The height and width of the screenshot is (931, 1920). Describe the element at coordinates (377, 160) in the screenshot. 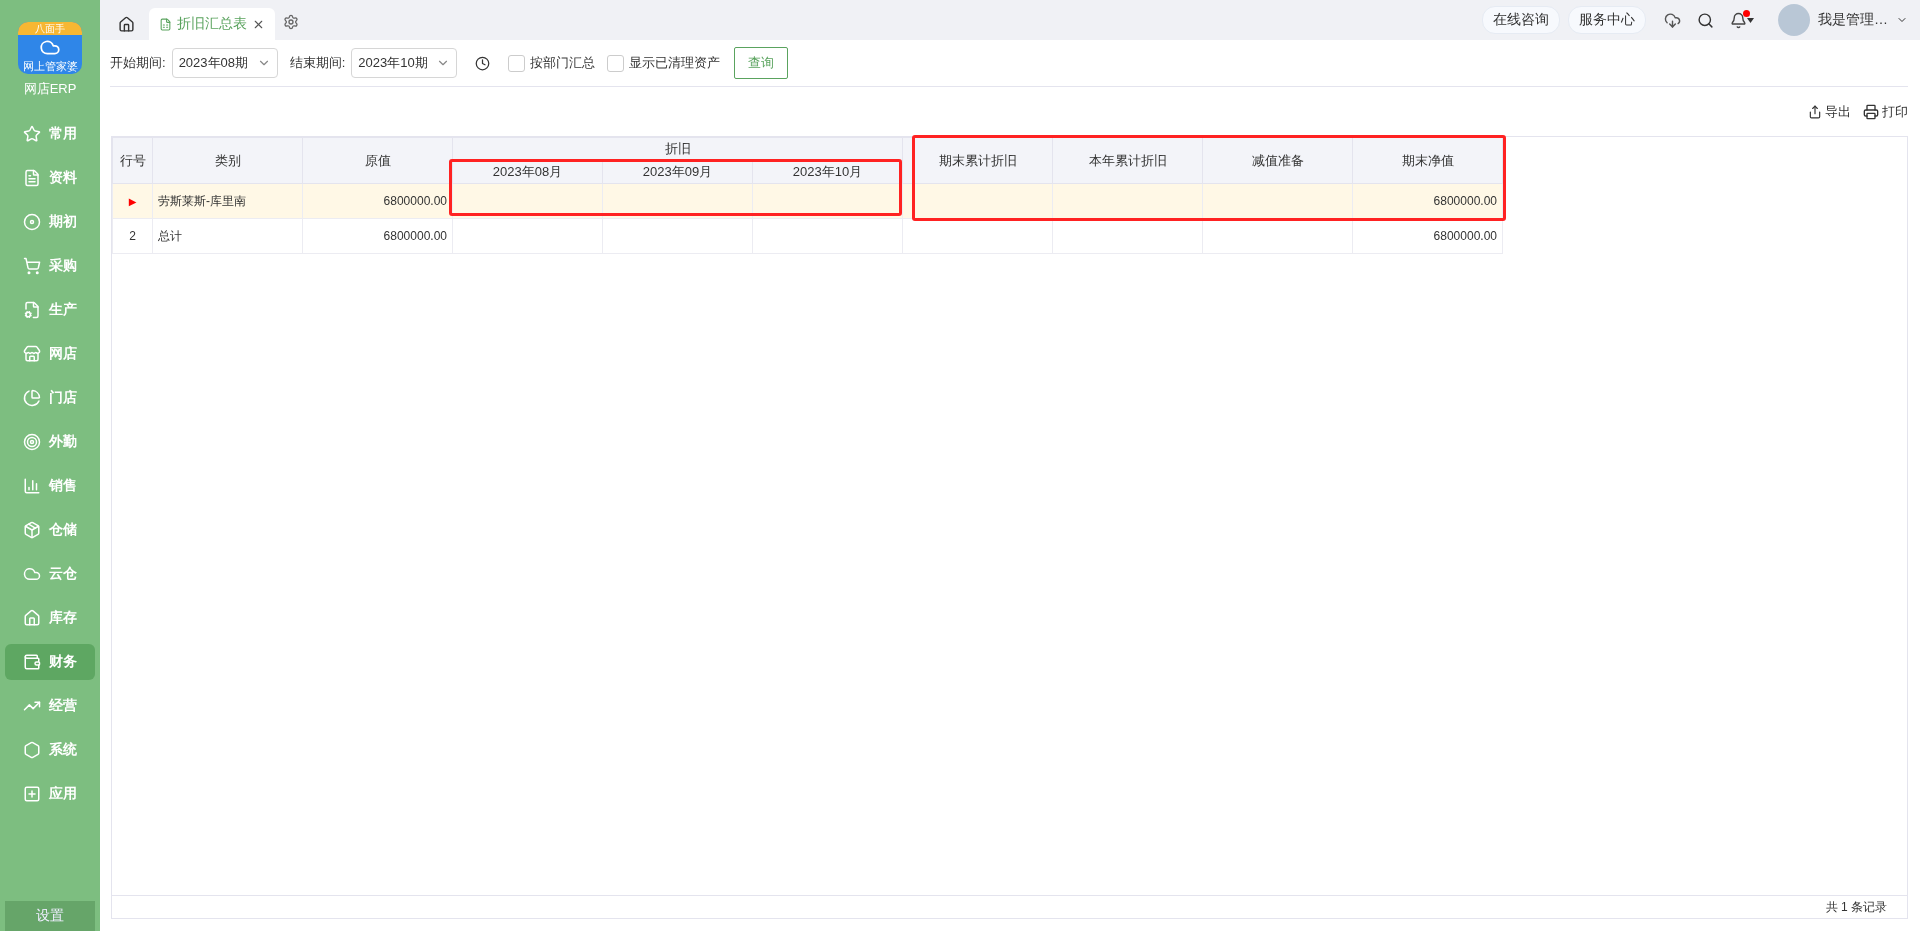

I see `column-header: 原值` at that location.